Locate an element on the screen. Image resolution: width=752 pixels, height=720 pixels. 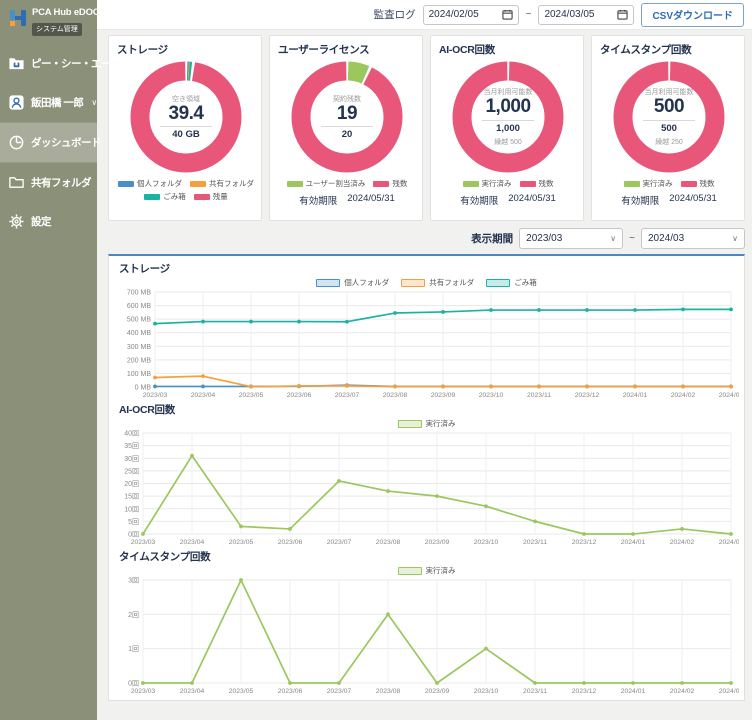
legend-item: ユーザー割当済み is located at coordinates (325, 183).